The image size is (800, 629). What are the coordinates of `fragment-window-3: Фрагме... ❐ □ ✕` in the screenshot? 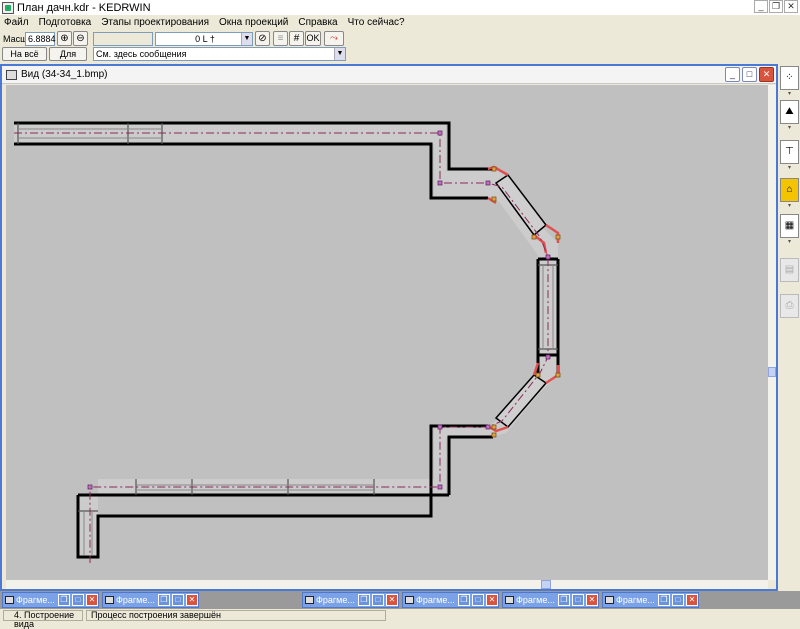 It's located at (350, 600).